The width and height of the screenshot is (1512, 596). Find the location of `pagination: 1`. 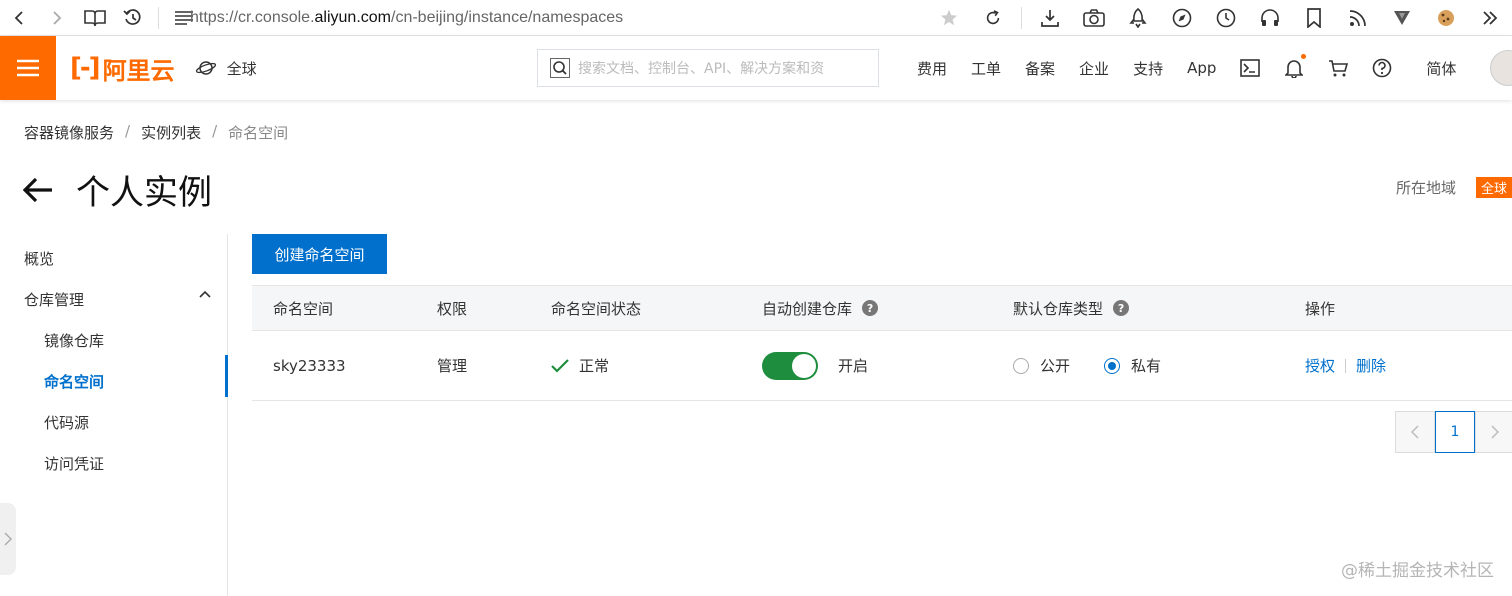

pagination: 1 is located at coordinates (1453, 432).